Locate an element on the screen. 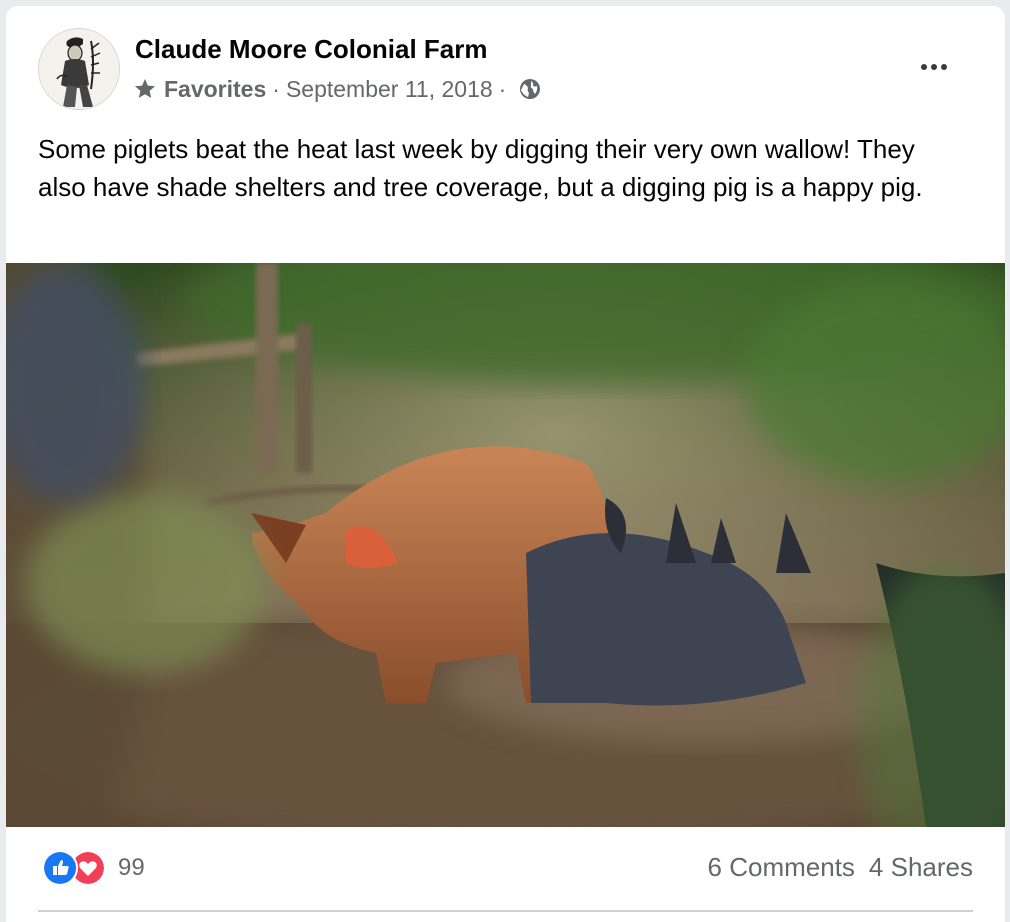  globe-icon is located at coordinates (530, 89).